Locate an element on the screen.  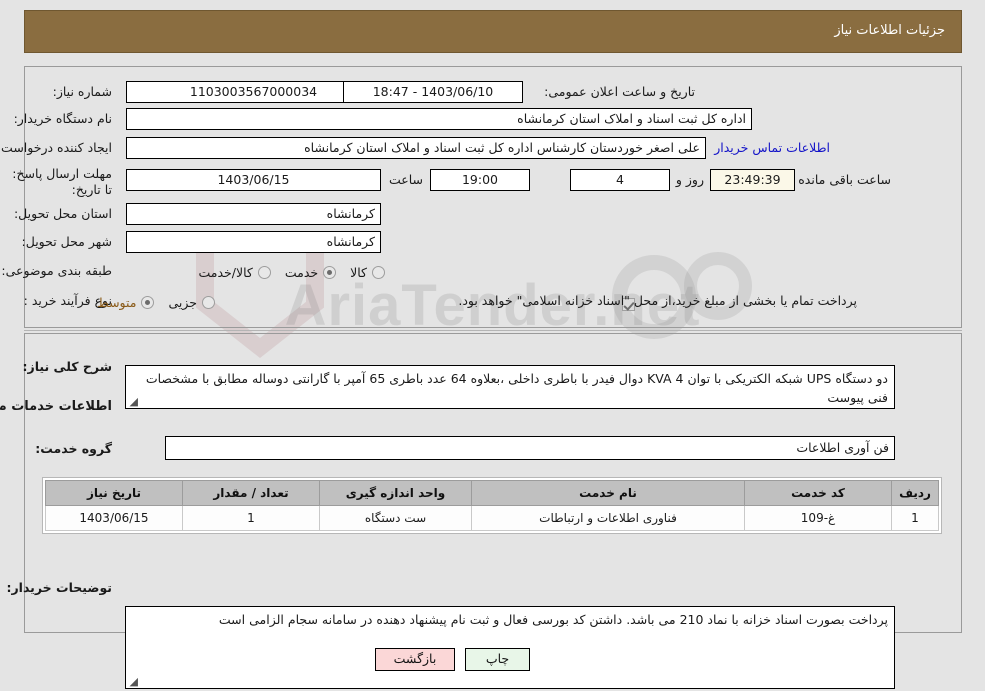
process-radio-1-label: متوسط is located at coordinates (117, 302).